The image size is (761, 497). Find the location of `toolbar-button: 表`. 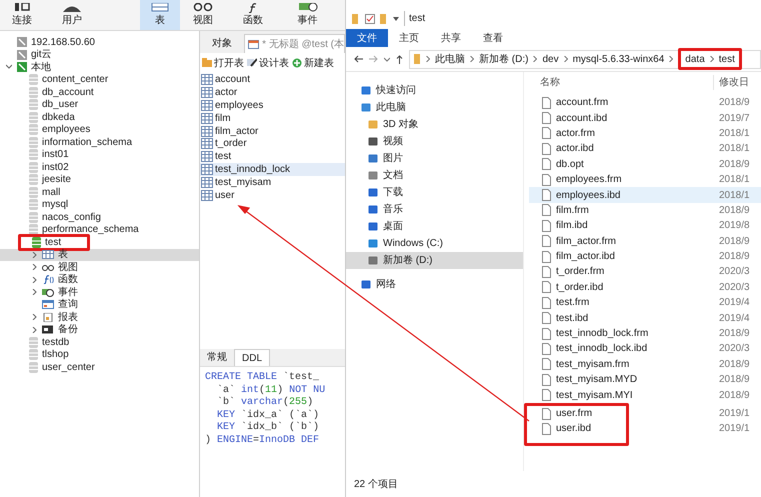

toolbar-button: 表 is located at coordinates (160, 15).